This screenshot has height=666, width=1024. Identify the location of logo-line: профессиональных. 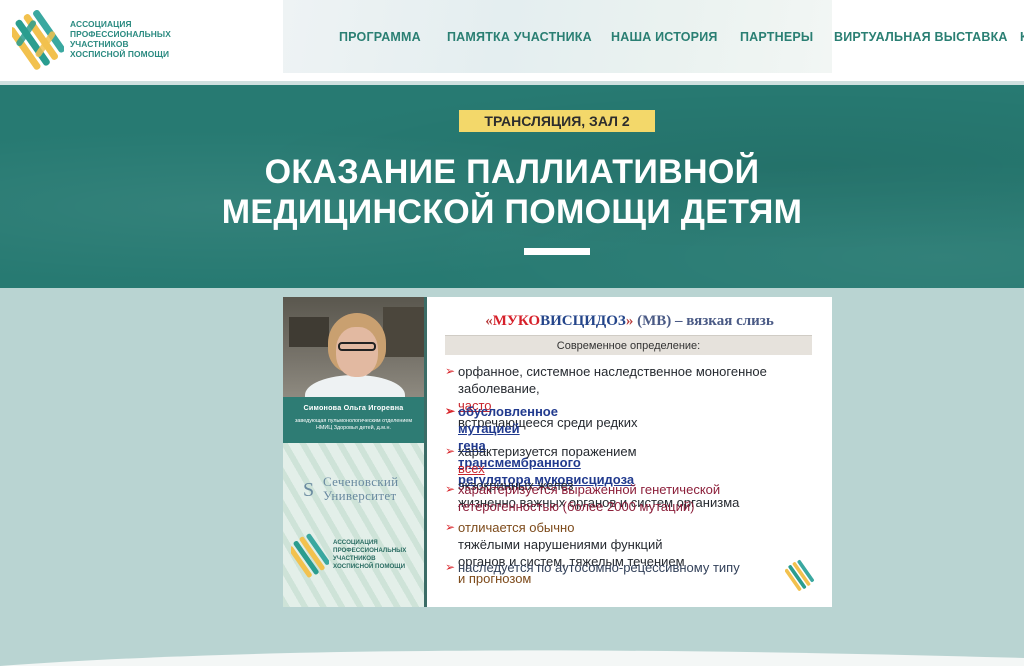
(120, 34).